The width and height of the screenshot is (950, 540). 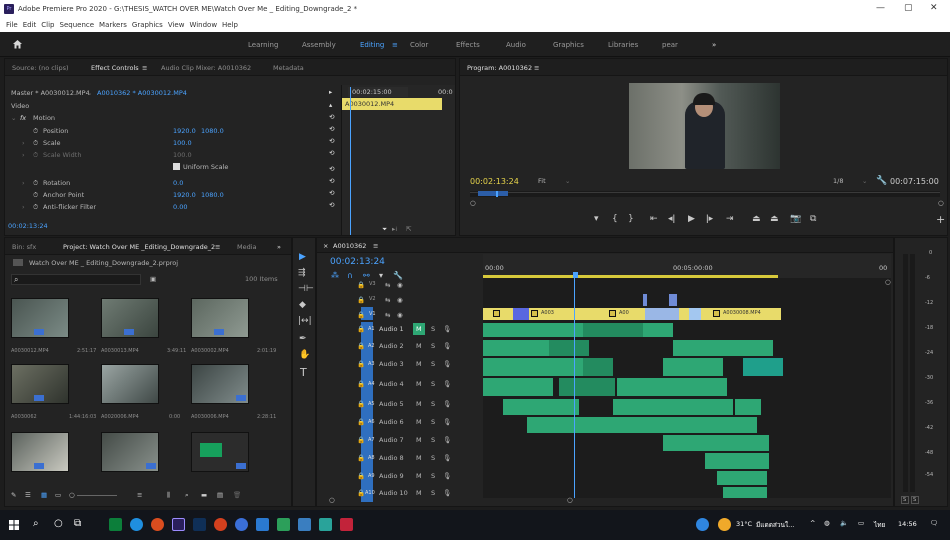 I want to click on go-to-out-icon: ⇥, so click(x=730, y=219).